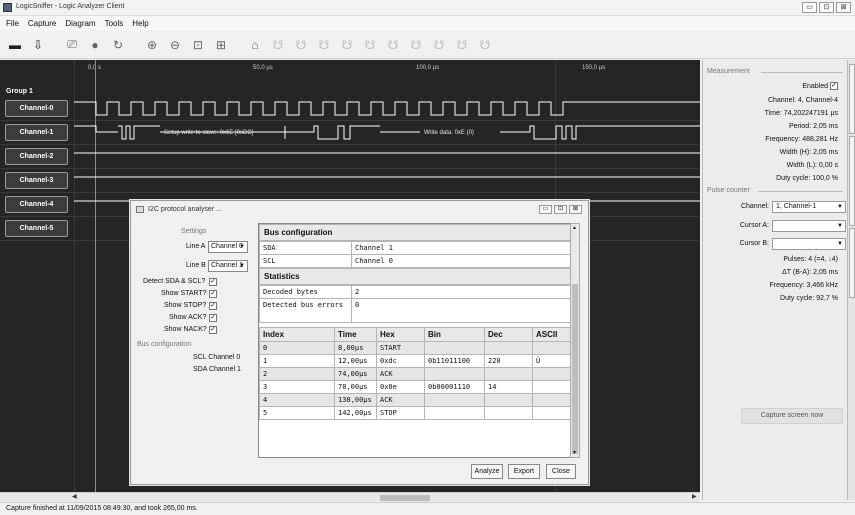 This screenshot has height=515, width=855. What do you see at coordinates (213, 318) in the screenshot?
I see `show-ack-checkbox: ✓` at bounding box center [213, 318].